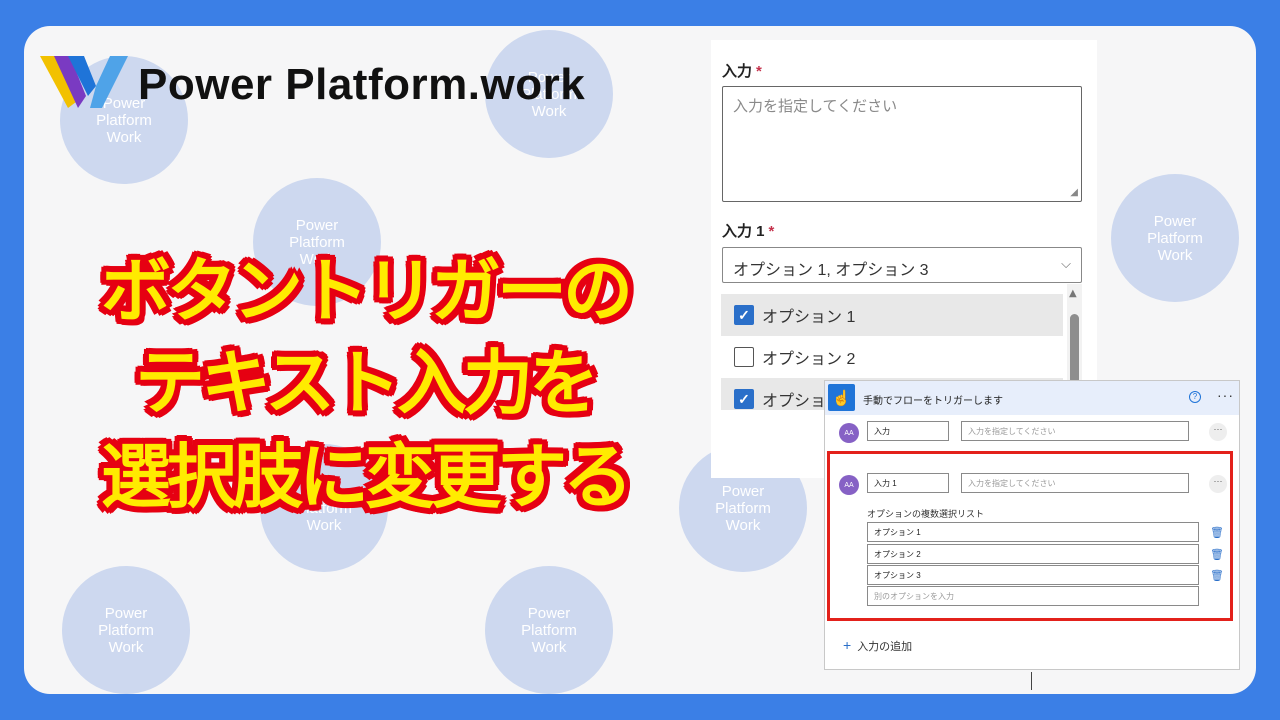  Describe the element at coordinates (847, 645) in the screenshot. I see `plus-icon: +` at that location.